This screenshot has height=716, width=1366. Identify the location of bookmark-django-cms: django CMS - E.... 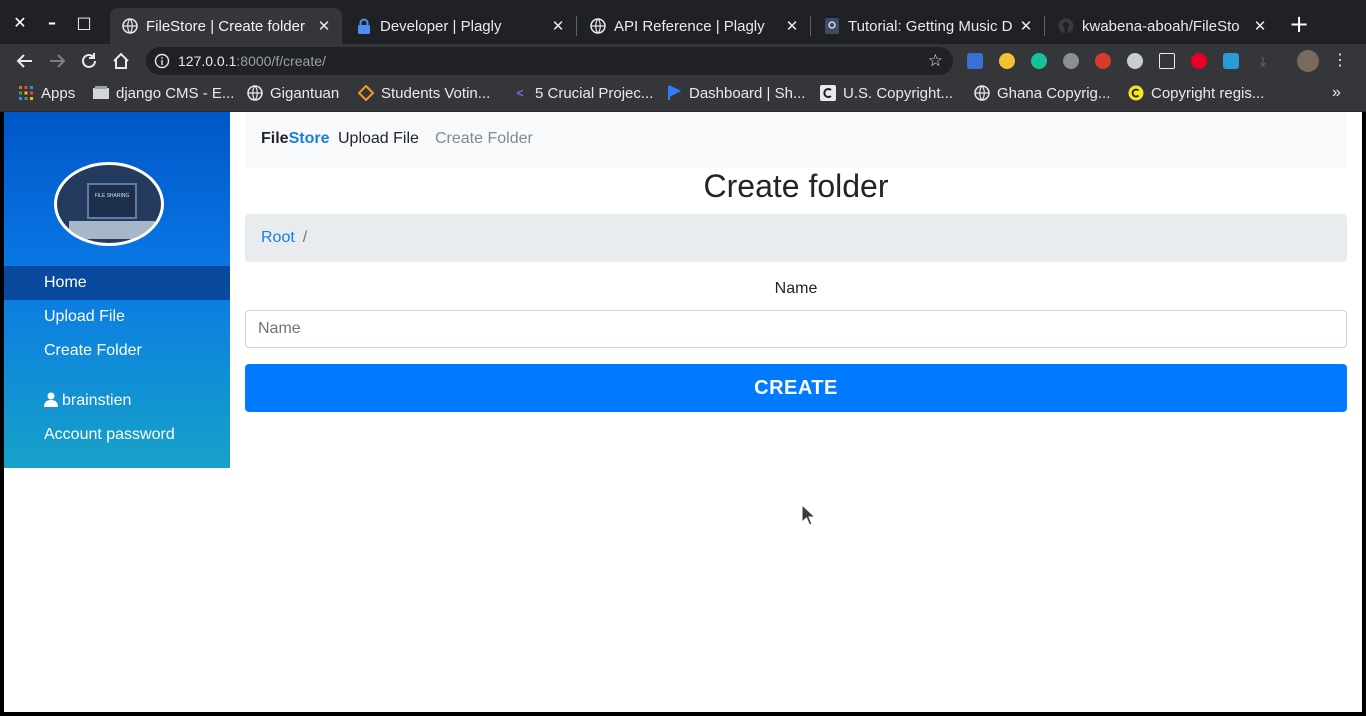
(163, 93).